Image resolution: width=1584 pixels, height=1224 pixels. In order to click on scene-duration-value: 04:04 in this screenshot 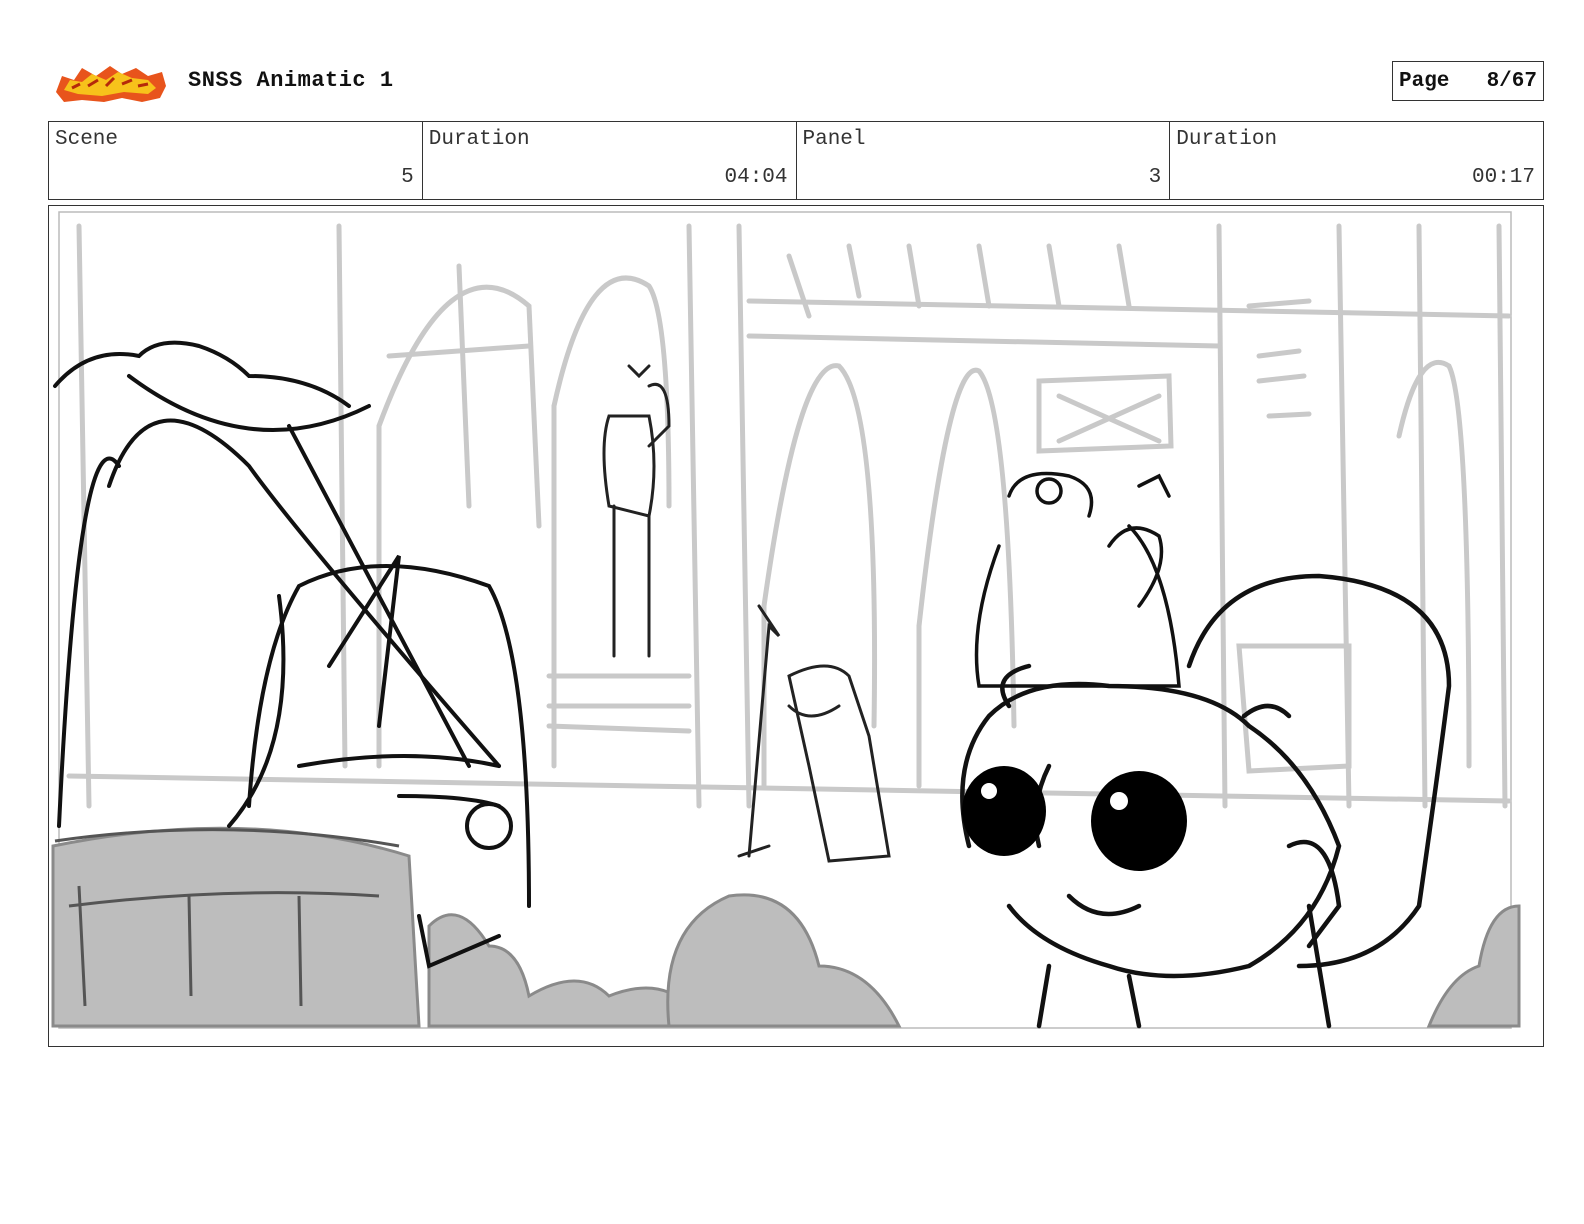, I will do `click(756, 177)`.